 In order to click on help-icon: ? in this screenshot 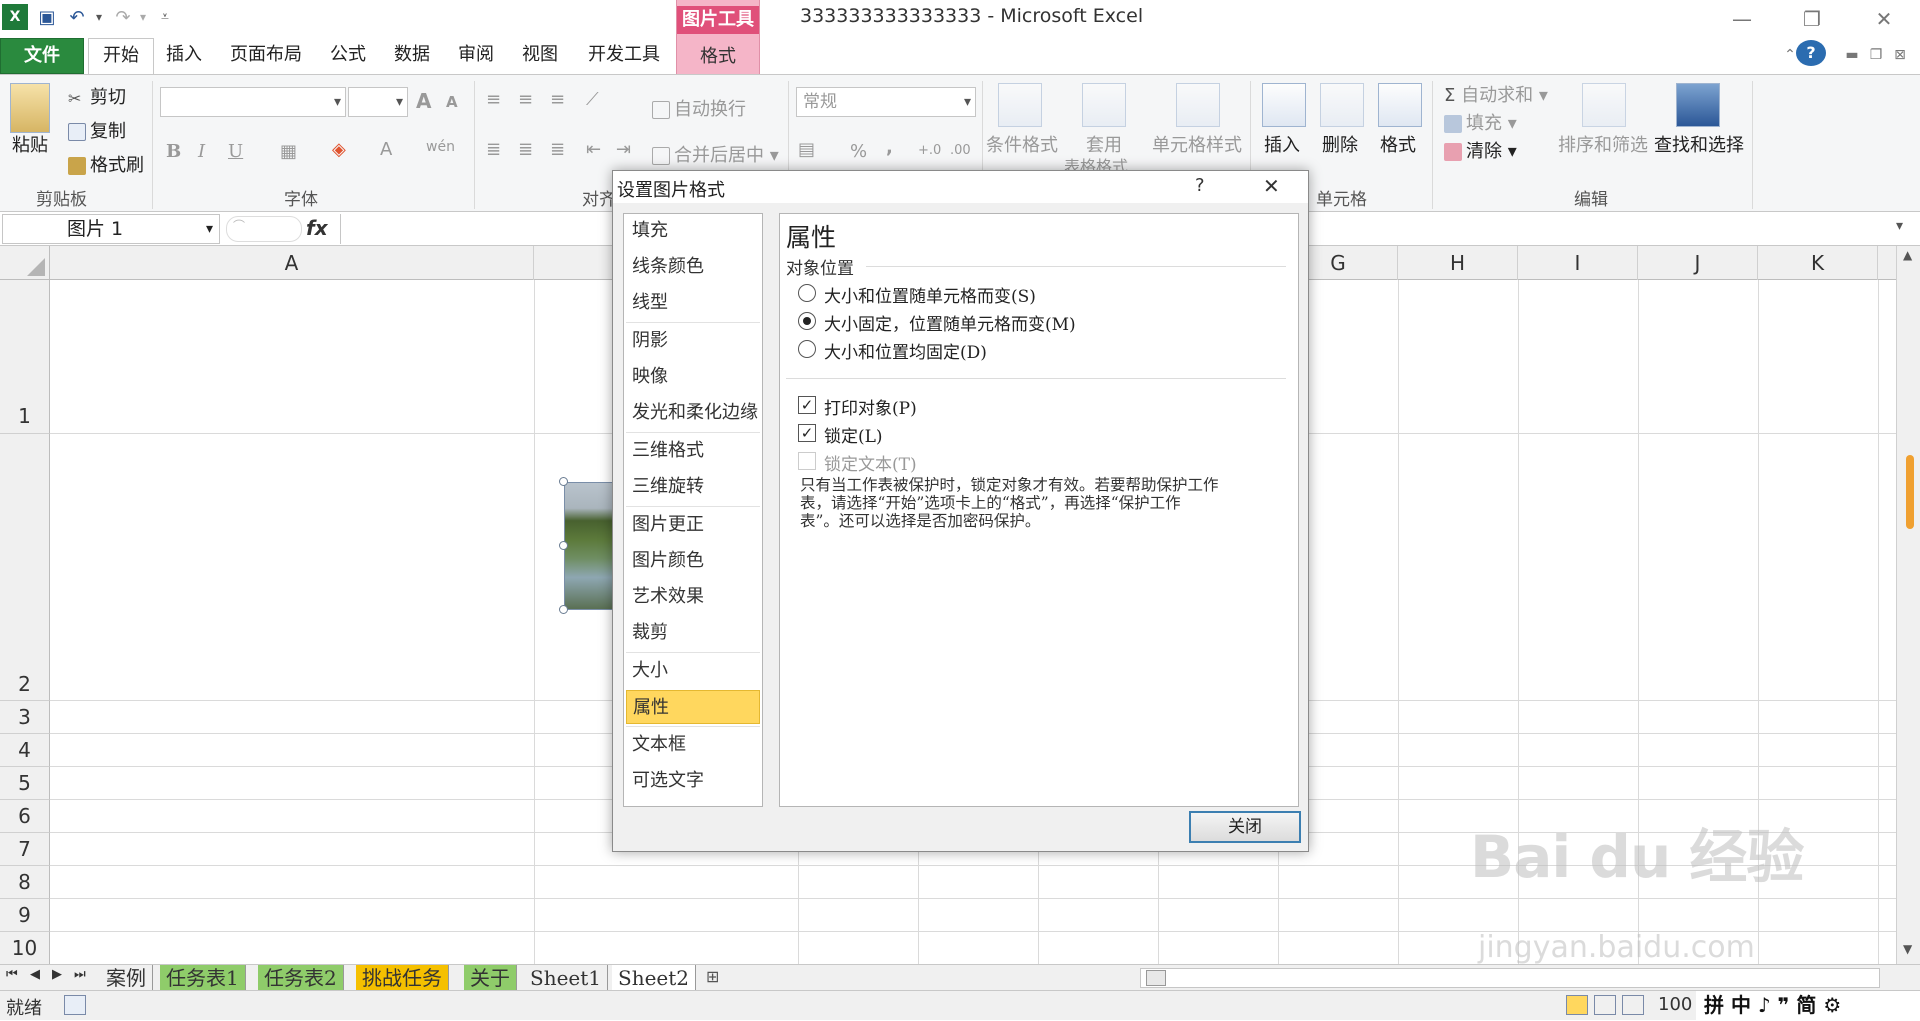, I will do `click(1811, 53)`.